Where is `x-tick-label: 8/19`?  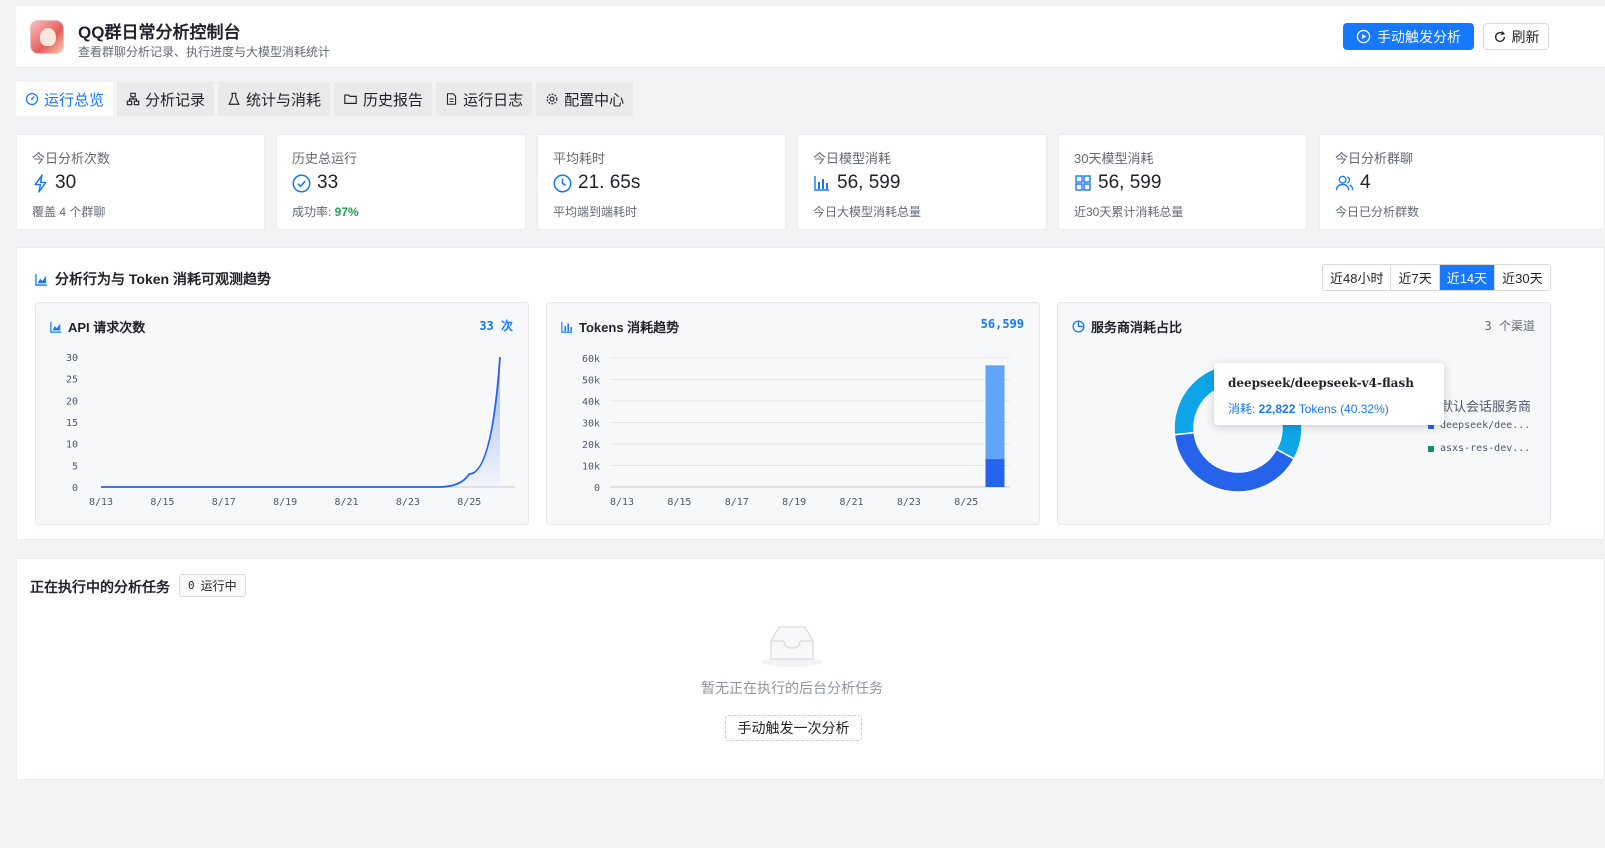
x-tick-label: 8/19 is located at coordinates (794, 502).